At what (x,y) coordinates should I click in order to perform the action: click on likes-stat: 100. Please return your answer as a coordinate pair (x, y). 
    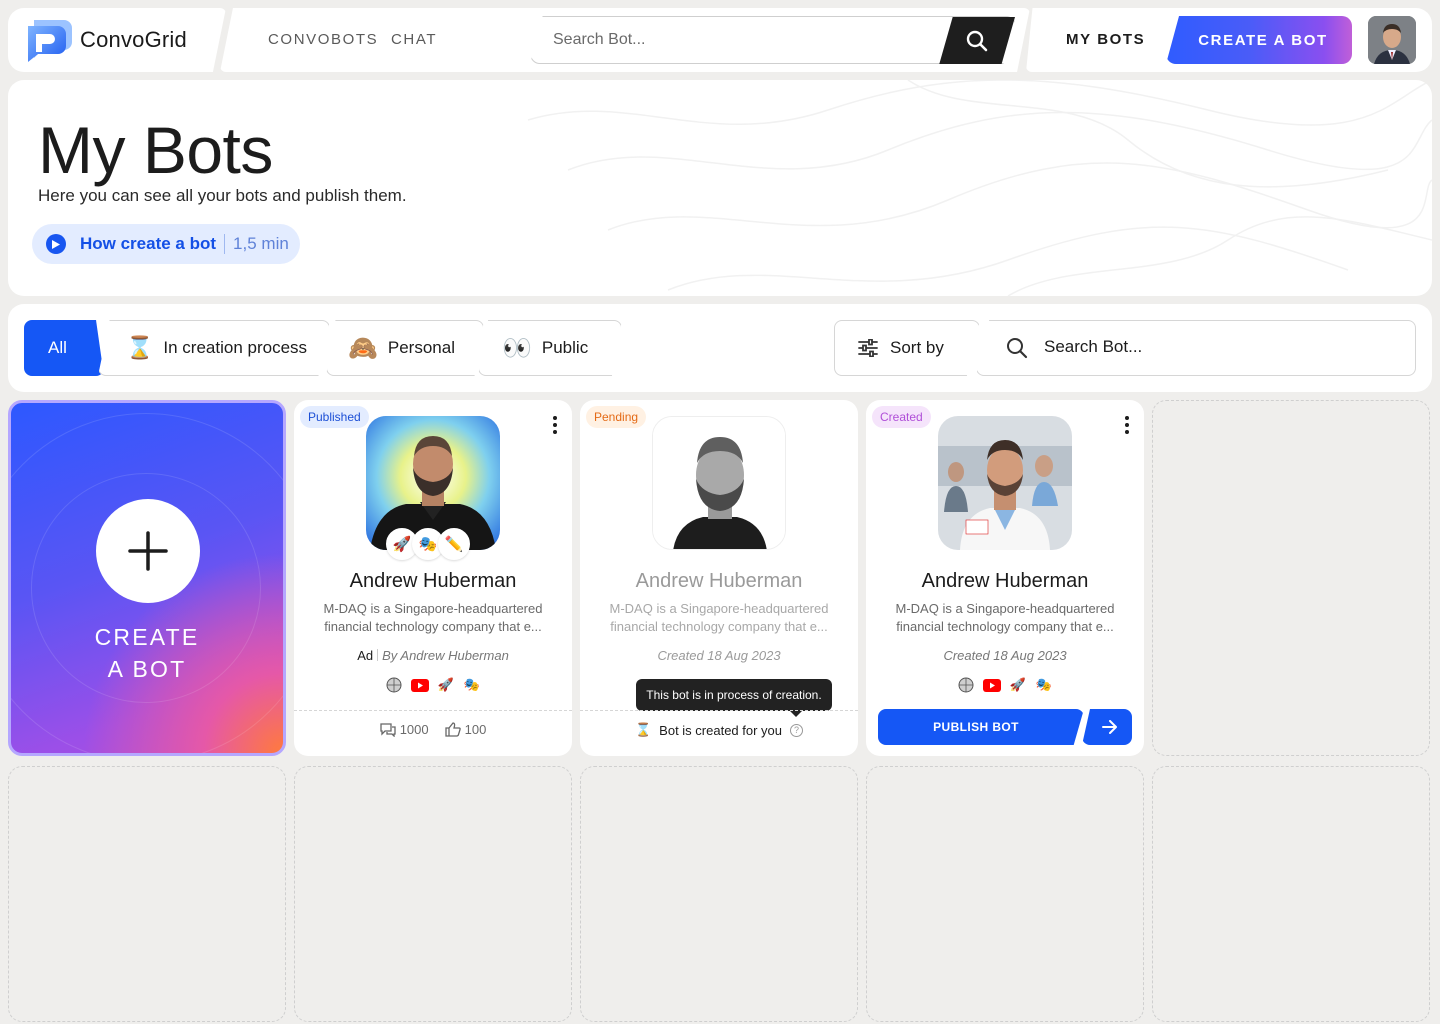
    Looking at the image, I should click on (465, 729).